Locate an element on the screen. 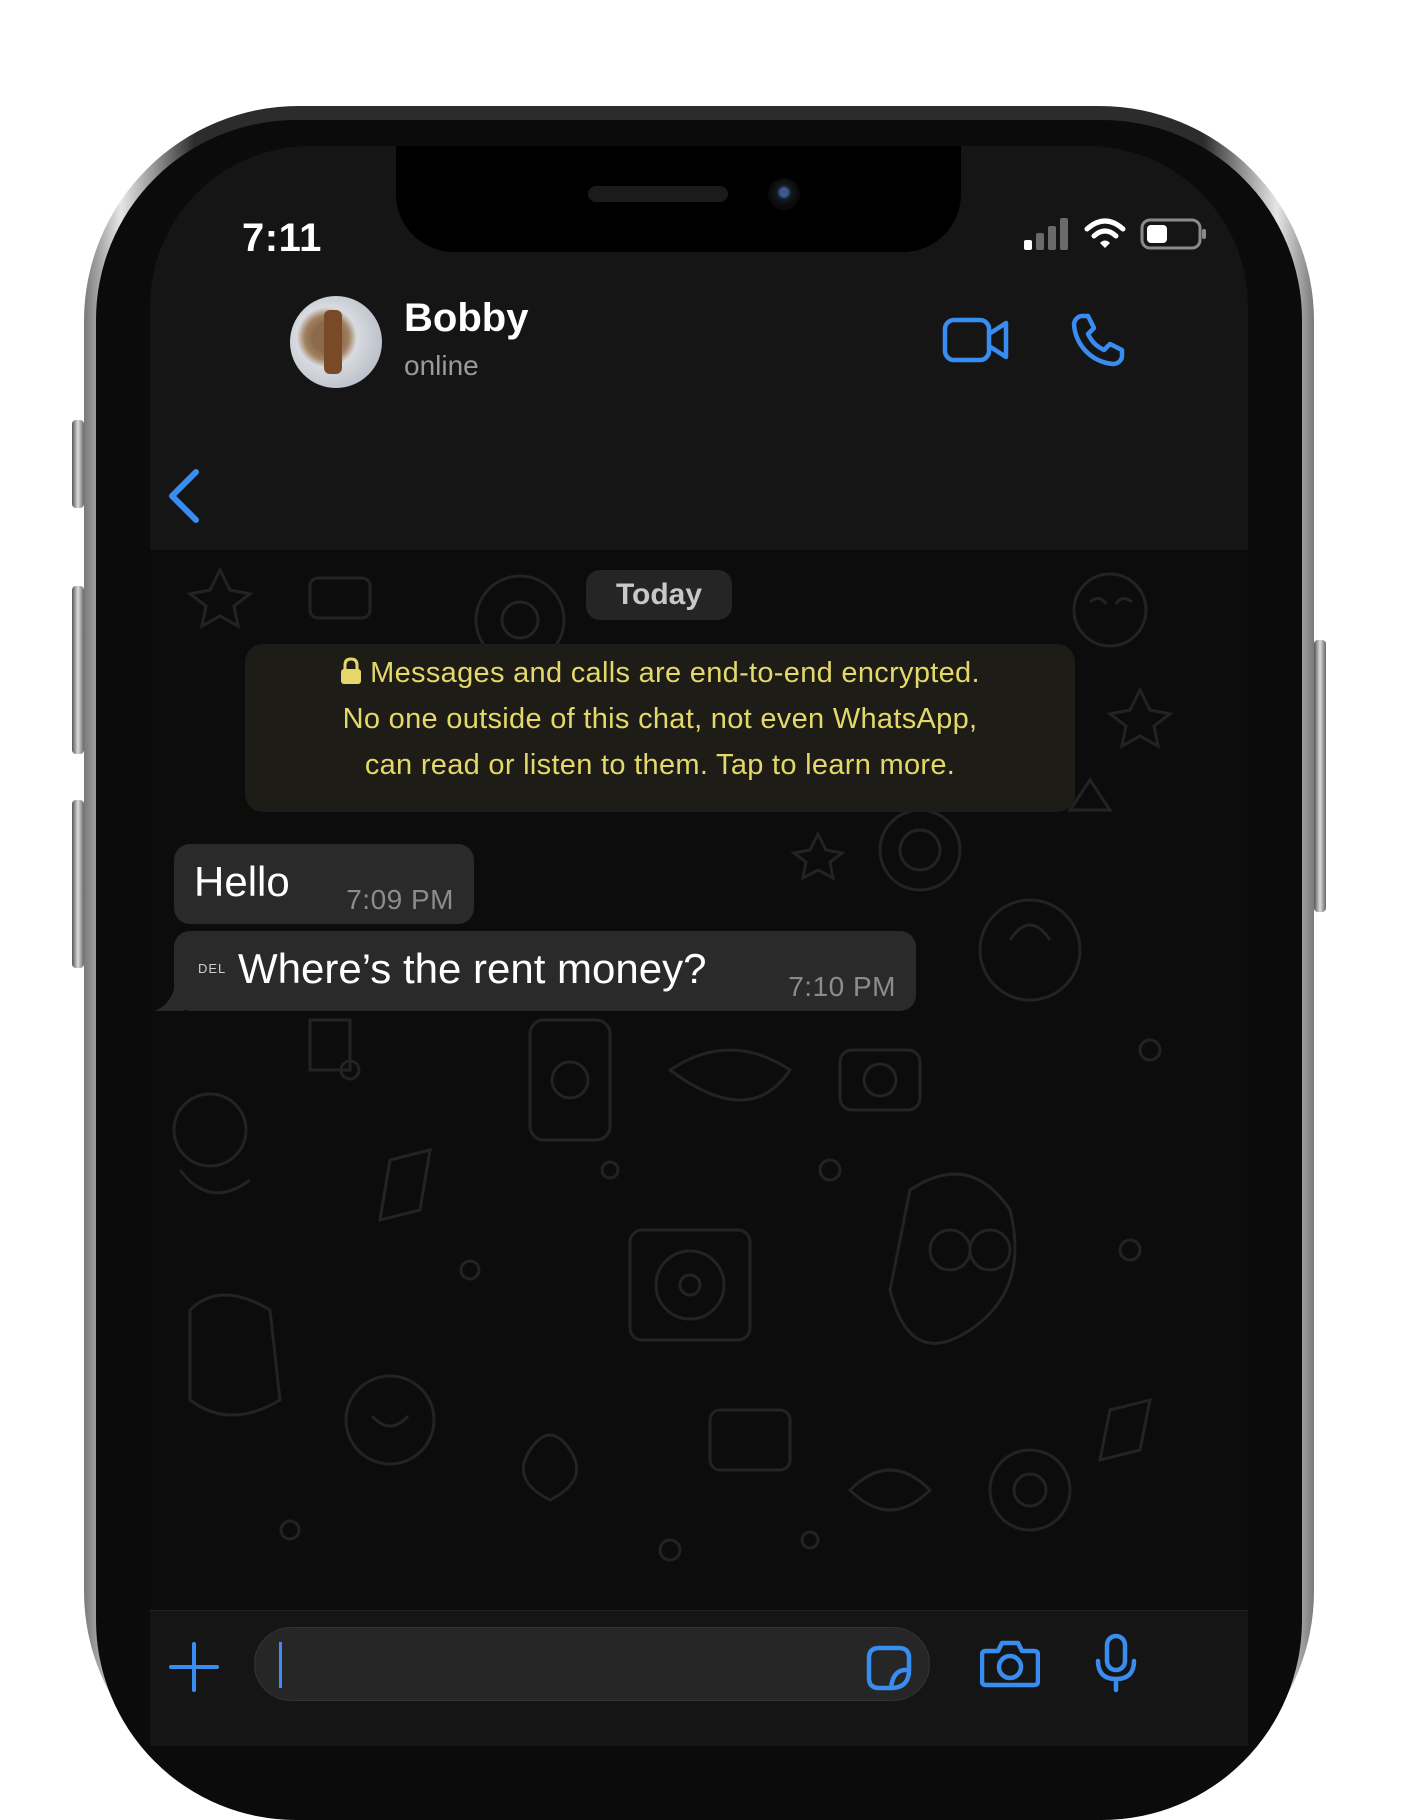 This screenshot has width=1401, height=1820. sticker-button is located at coordinates (889, 1670).